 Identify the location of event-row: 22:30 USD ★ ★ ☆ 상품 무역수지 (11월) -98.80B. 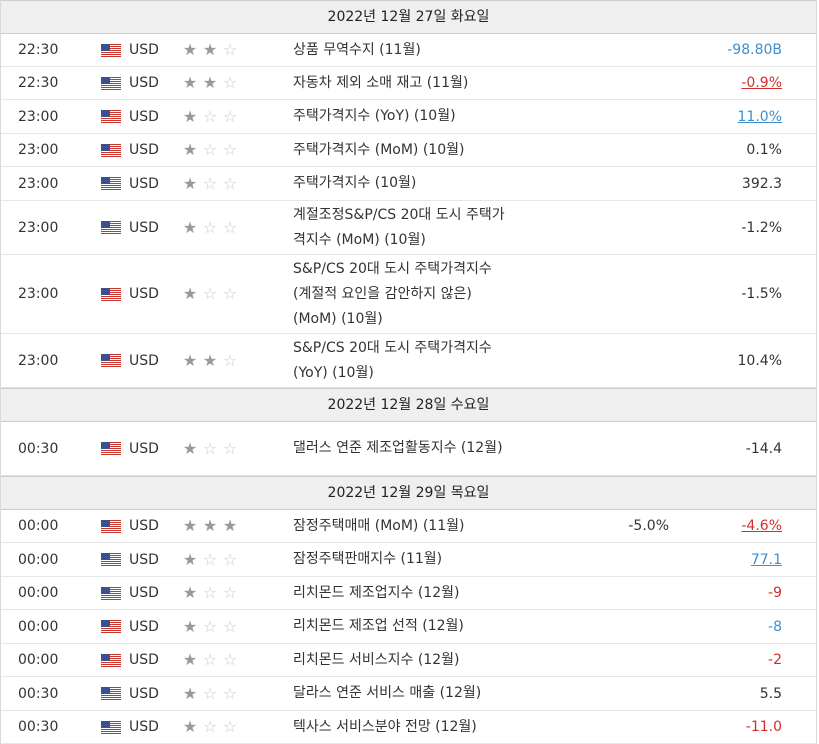
(408, 50).